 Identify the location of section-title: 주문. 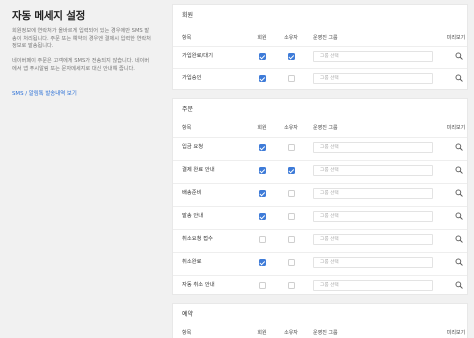
(188, 109).